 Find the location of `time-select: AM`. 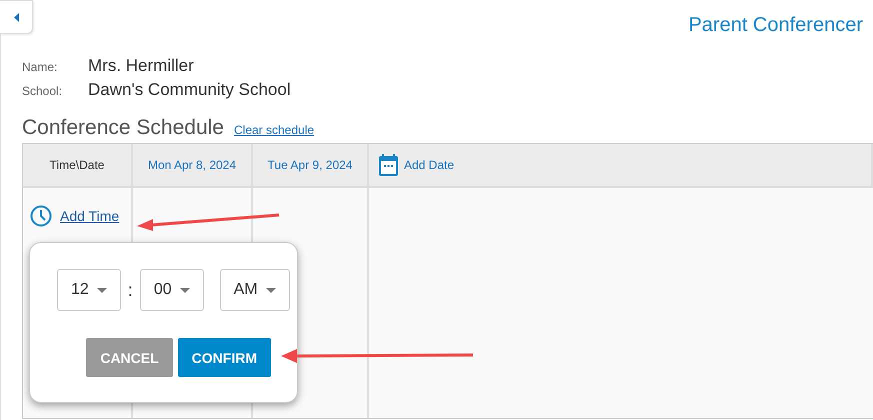

time-select: AM is located at coordinates (255, 290).